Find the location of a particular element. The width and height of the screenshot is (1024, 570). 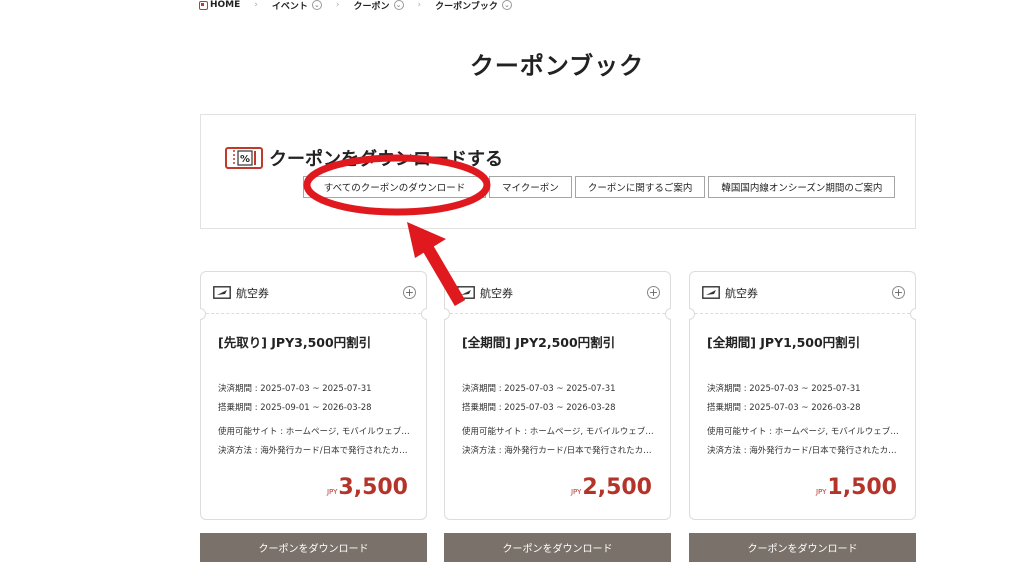

breadcrumb-coupon-label: クーポン is located at coordinates (371, 6).